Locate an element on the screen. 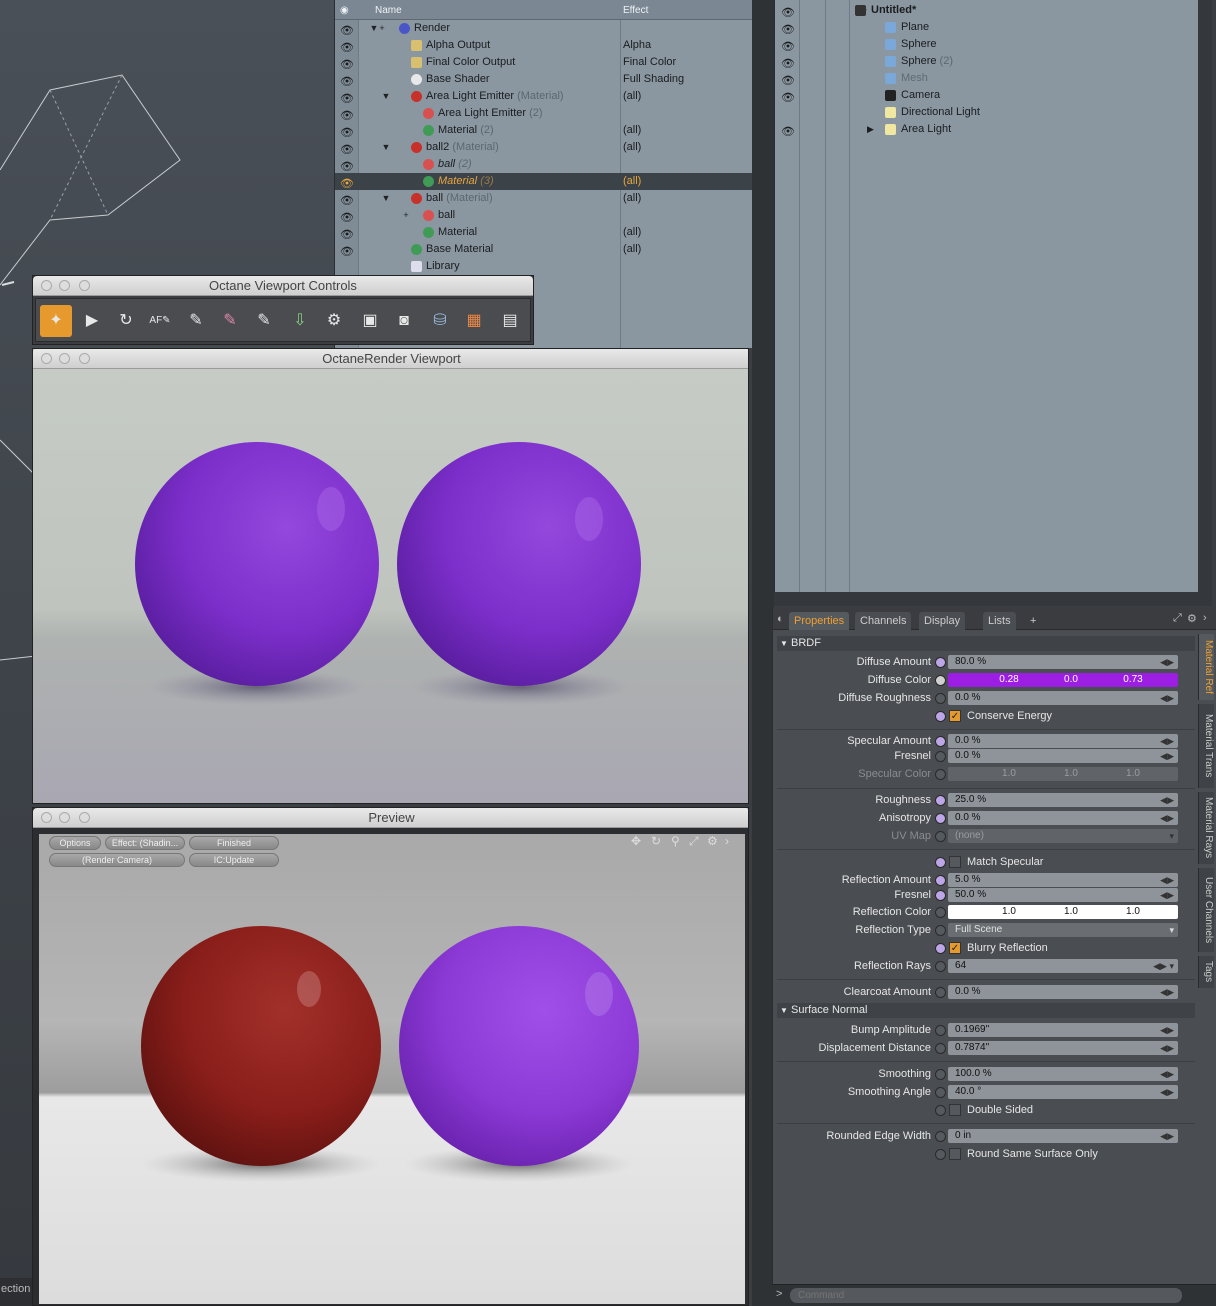  camera-dropdown: (Render Camera) is located at coordinates (117, 860).